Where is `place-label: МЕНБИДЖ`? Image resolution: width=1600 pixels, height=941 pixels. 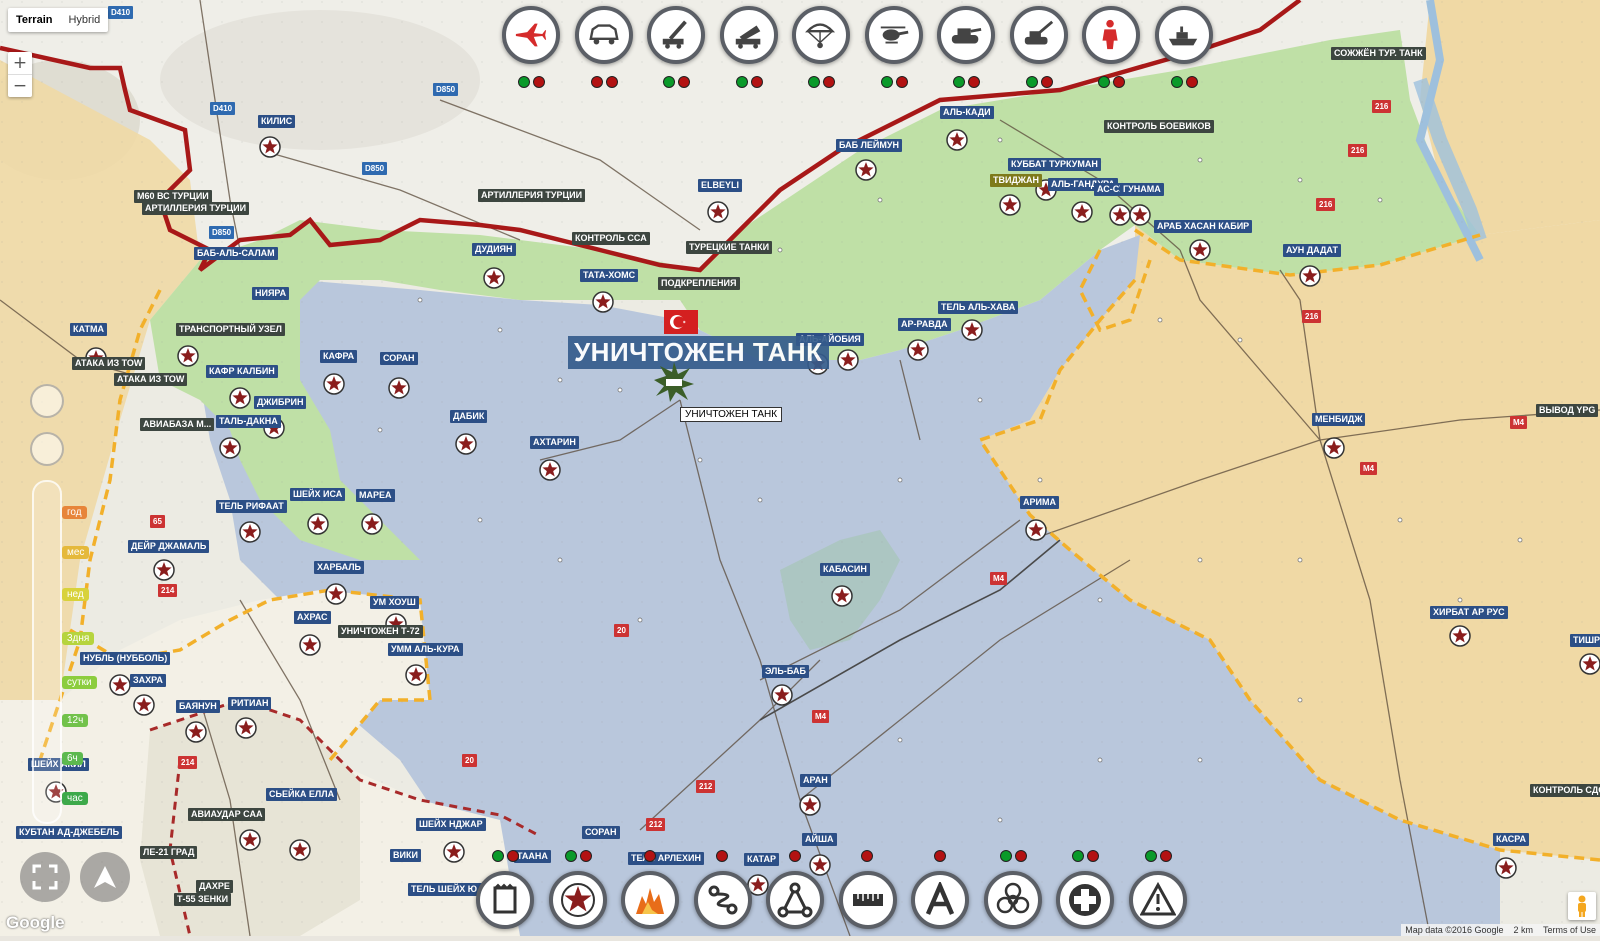 place-label: МЕНБИДЖ is located at coordinates (1339, 419).